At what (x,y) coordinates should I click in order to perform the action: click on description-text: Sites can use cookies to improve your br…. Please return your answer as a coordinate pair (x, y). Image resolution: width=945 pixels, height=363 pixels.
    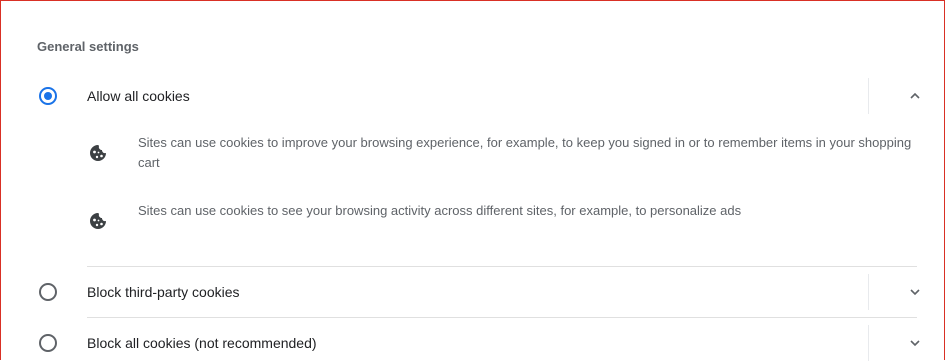
    Looking at the image, I should click on (525, 152).